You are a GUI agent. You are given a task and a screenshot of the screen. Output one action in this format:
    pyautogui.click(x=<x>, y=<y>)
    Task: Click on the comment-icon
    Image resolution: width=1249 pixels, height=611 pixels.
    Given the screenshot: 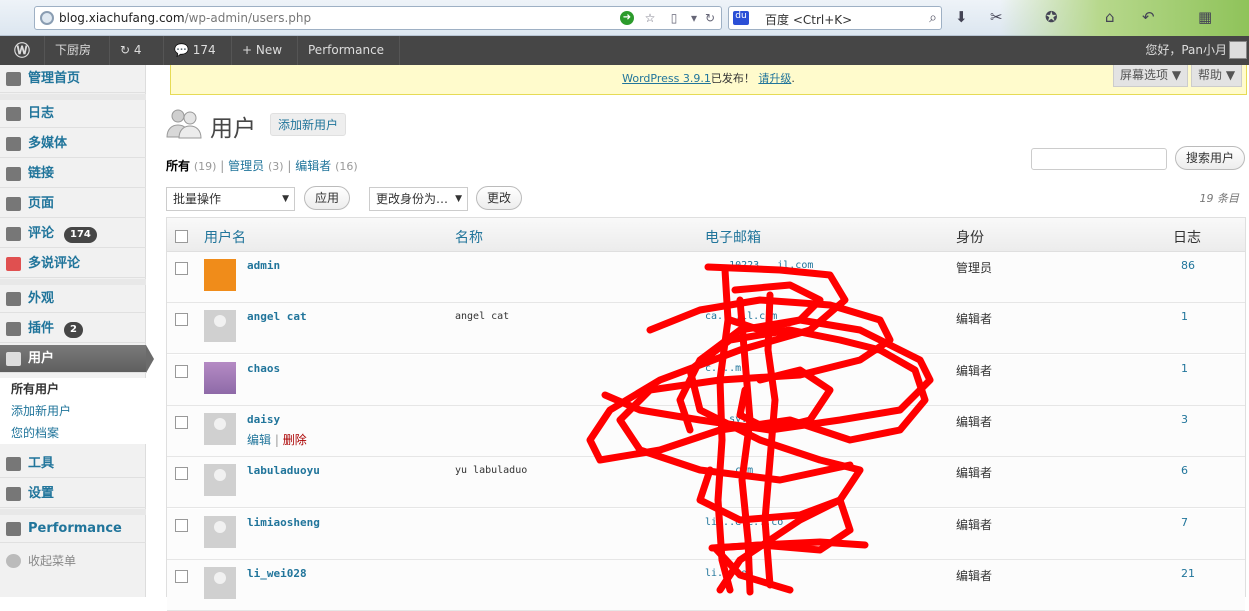 What is the action you would take?
    pyautogui.click(x=13, y=234)
    